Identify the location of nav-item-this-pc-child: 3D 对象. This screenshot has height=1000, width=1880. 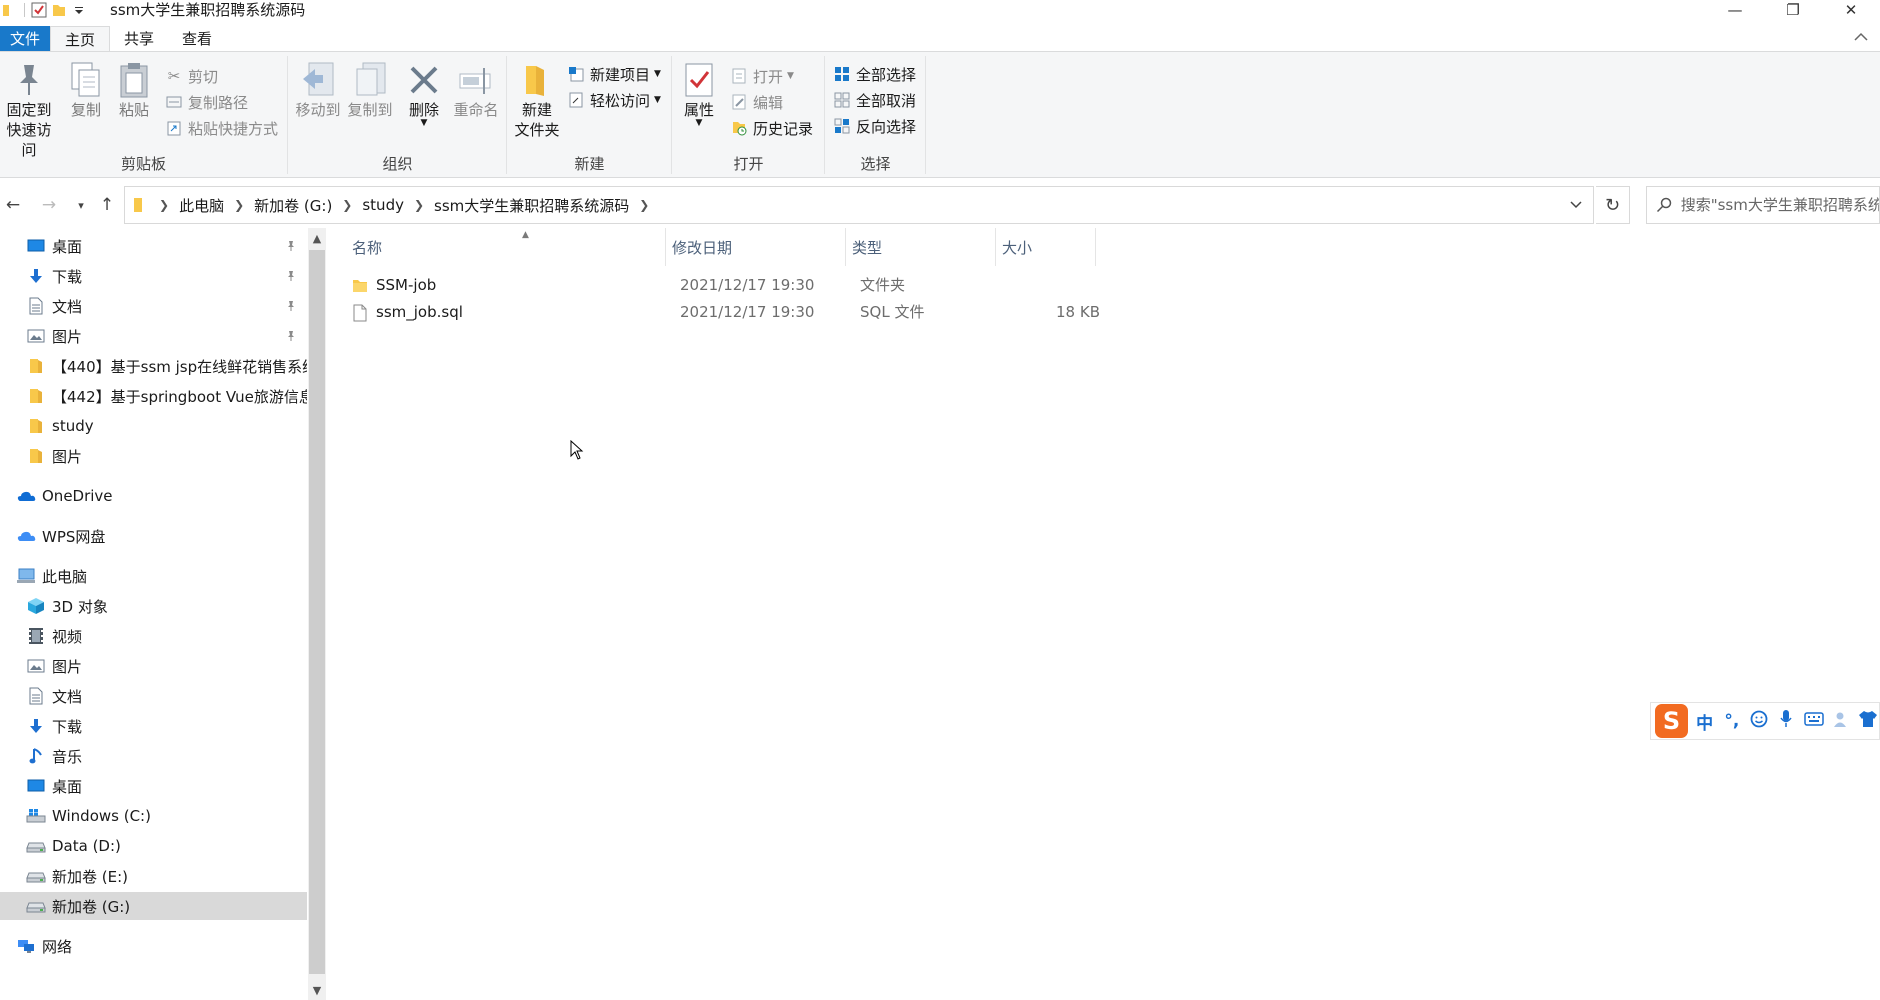
(153, 606).